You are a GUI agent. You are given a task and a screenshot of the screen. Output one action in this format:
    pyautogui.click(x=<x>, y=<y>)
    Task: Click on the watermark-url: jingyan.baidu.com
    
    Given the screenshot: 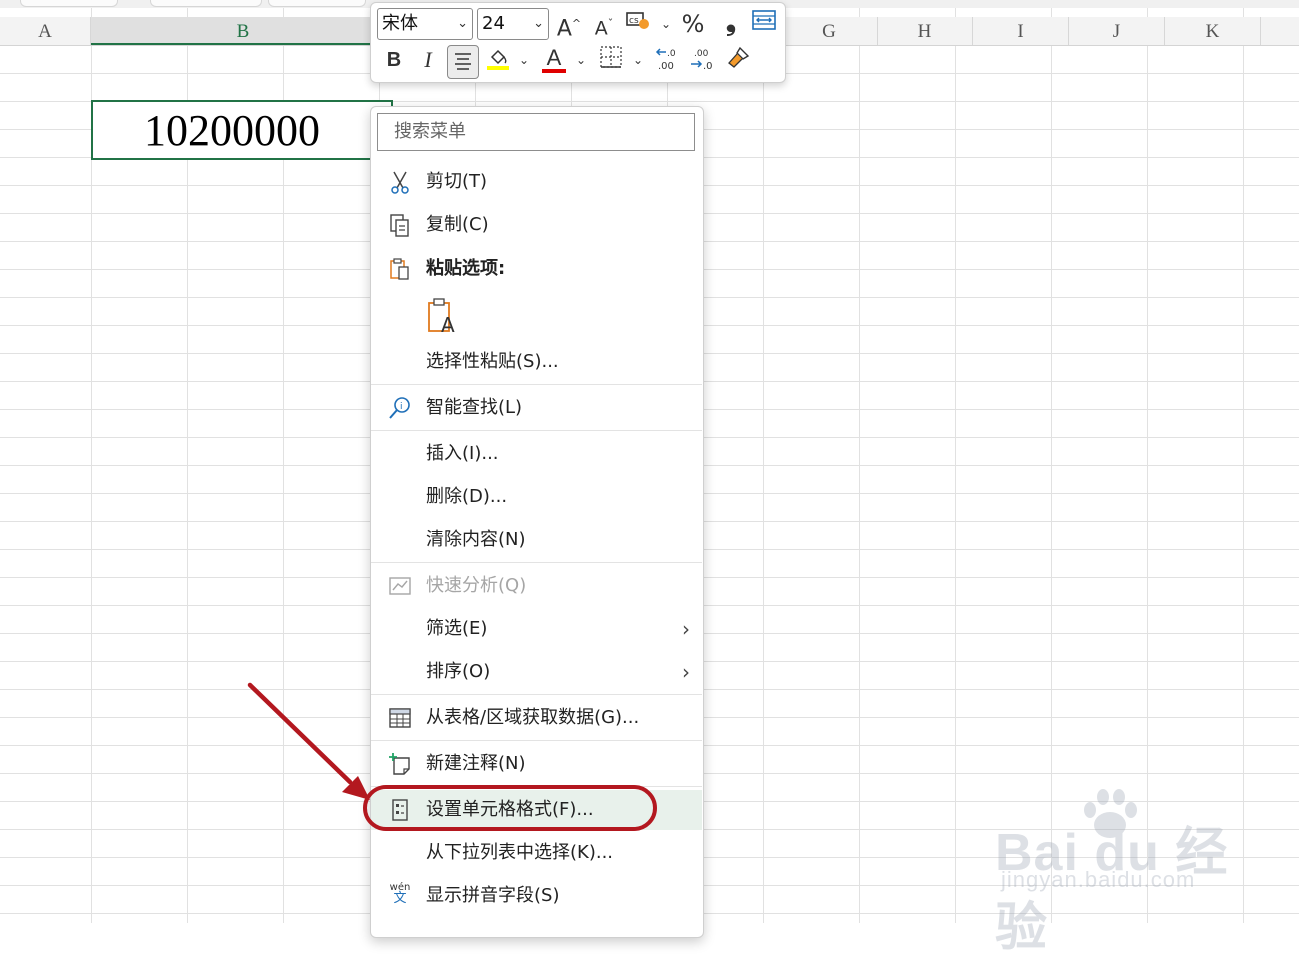 What is the action you would take?
    pyautogui.click(x=1098, y=879)
    